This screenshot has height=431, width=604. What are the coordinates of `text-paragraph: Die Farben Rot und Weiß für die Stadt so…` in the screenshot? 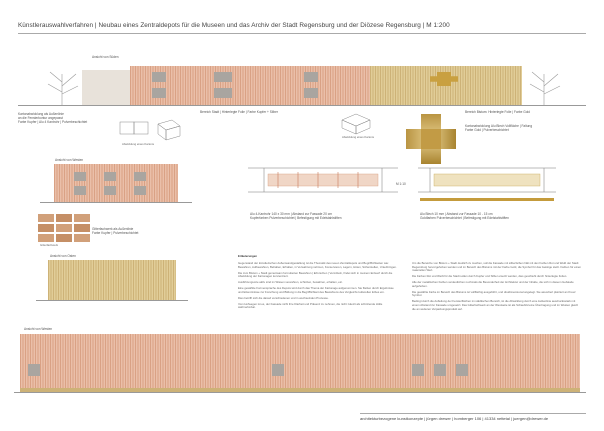 It's located at (490, 276).